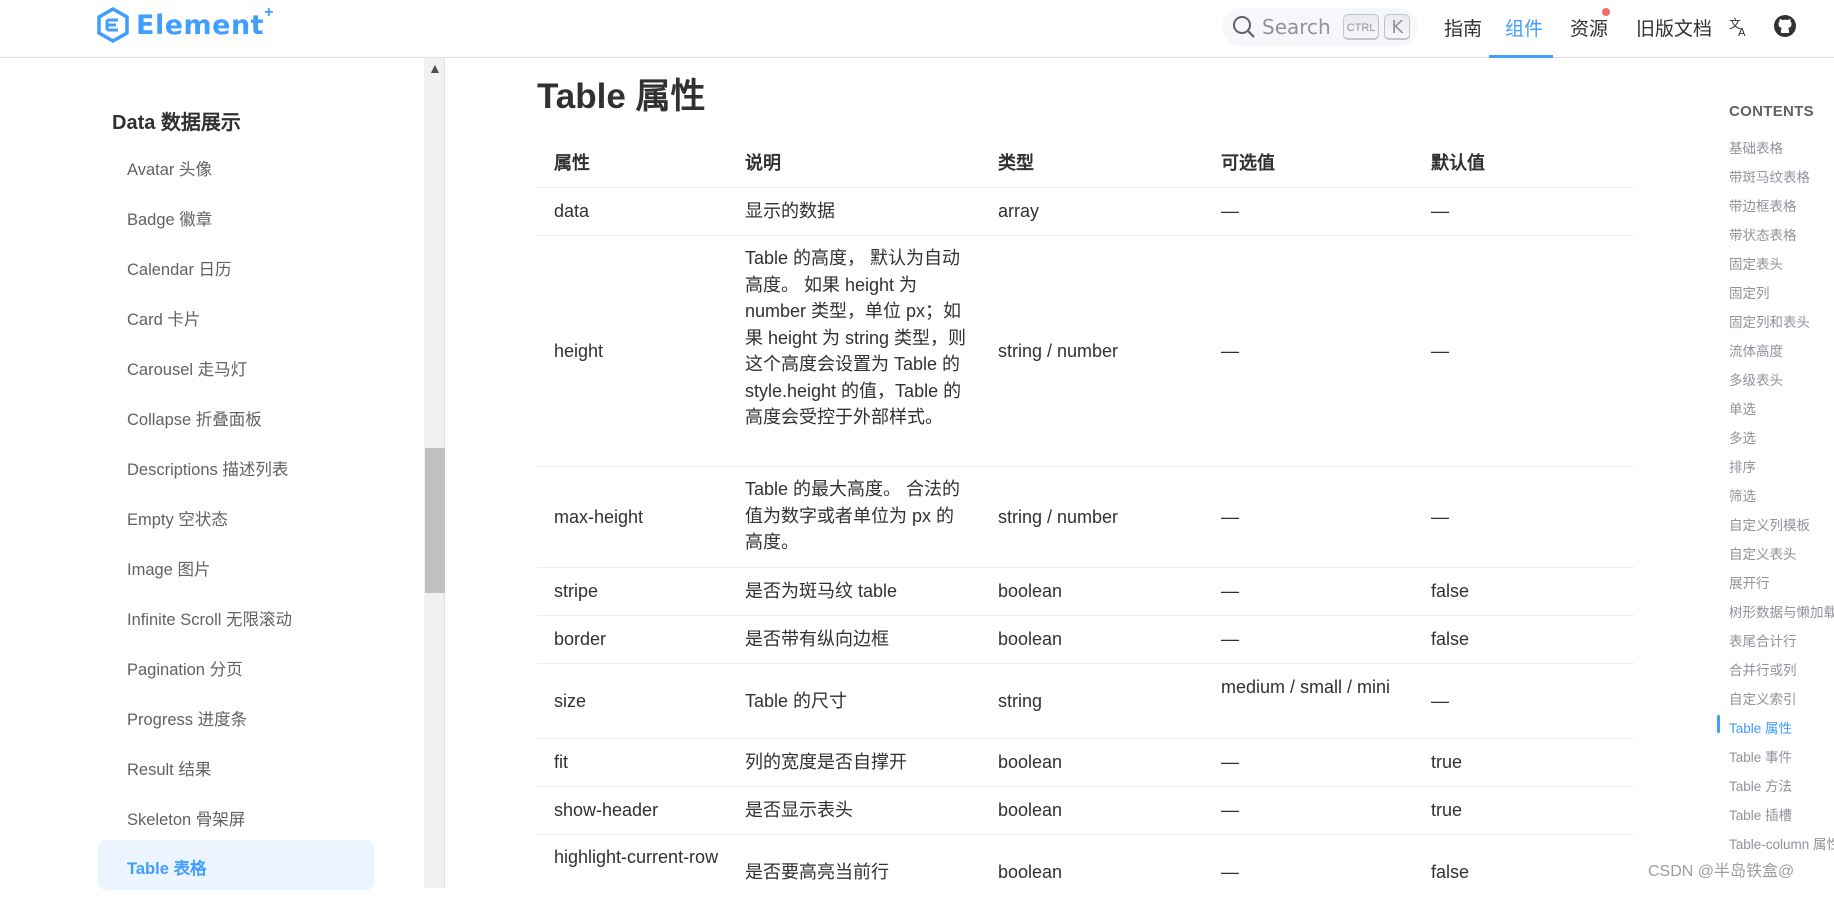 The image size is (1834, 910). Describe the element at coordinates (1763, 553) in the screenshot. I see `toc-item: 自定义表头` at that location.